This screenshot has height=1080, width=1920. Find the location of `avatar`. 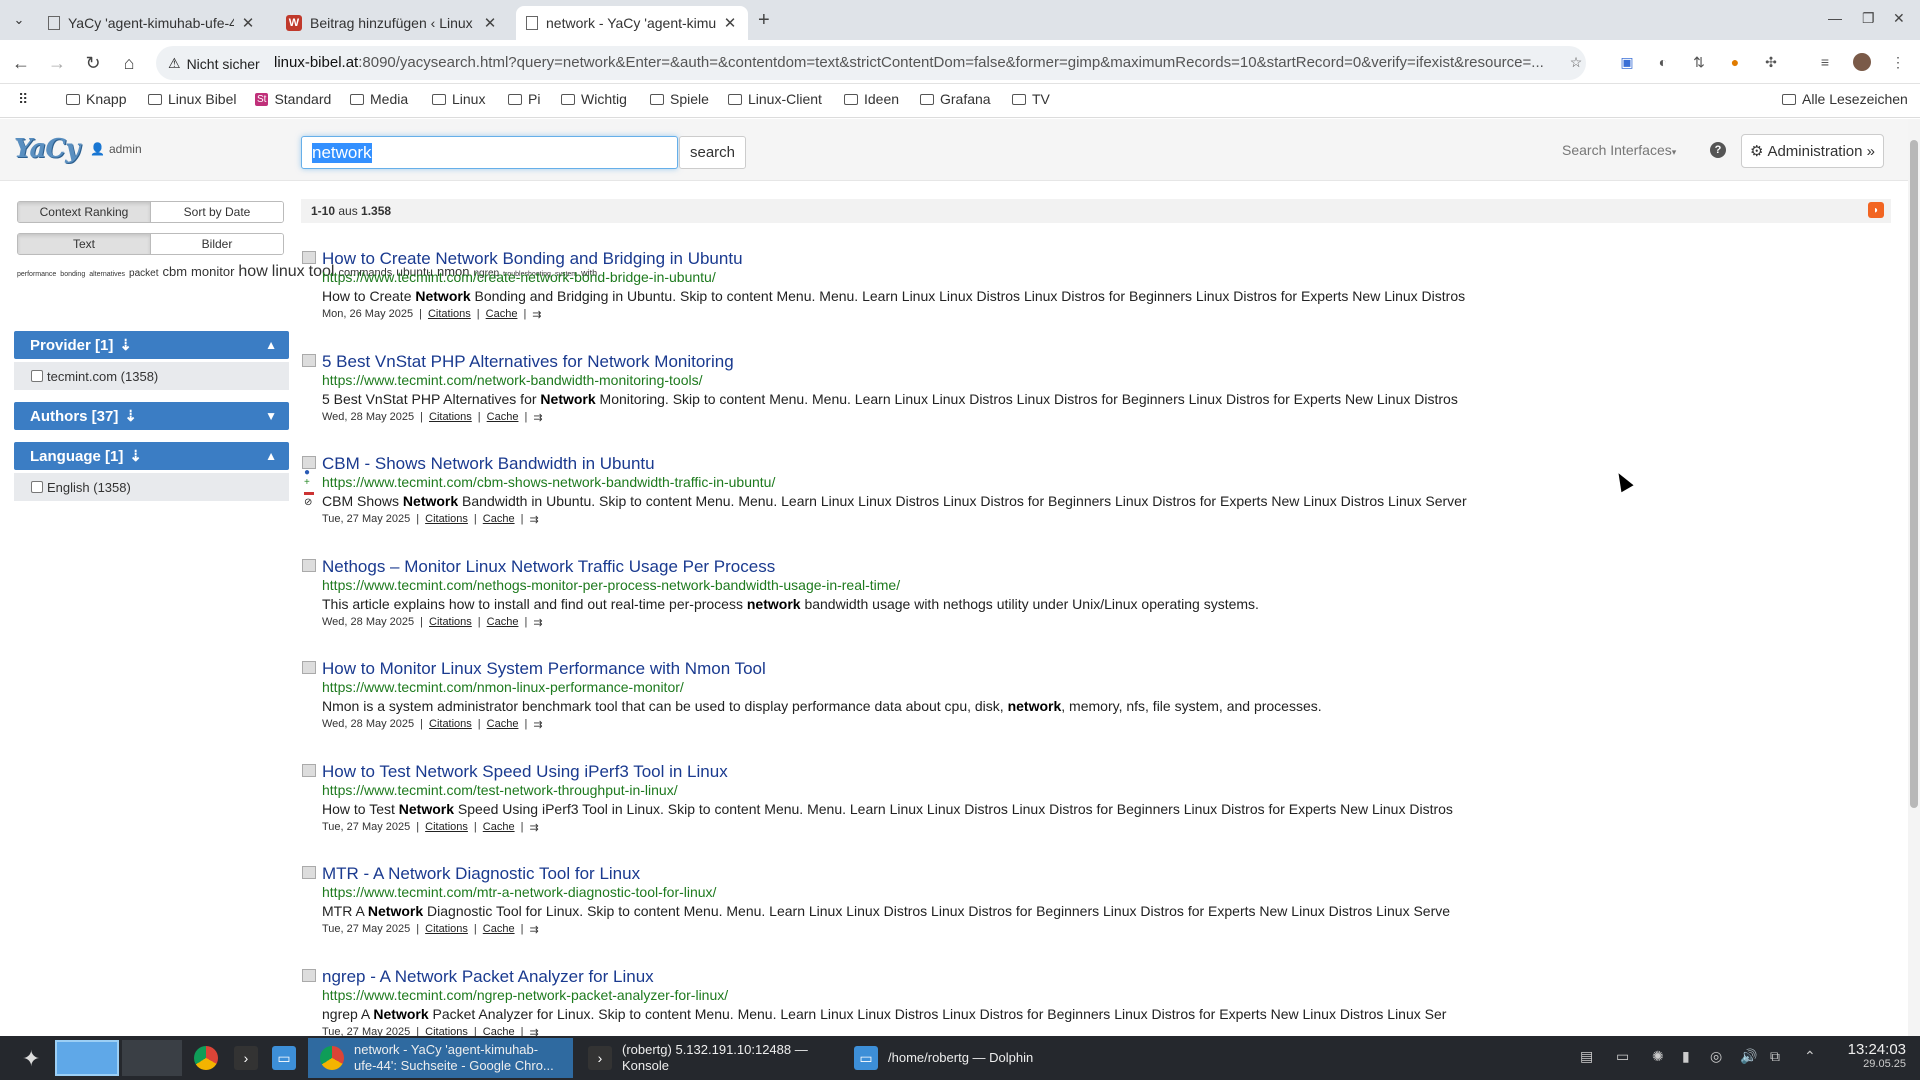

avatar is located at coordinates (1862, 62).